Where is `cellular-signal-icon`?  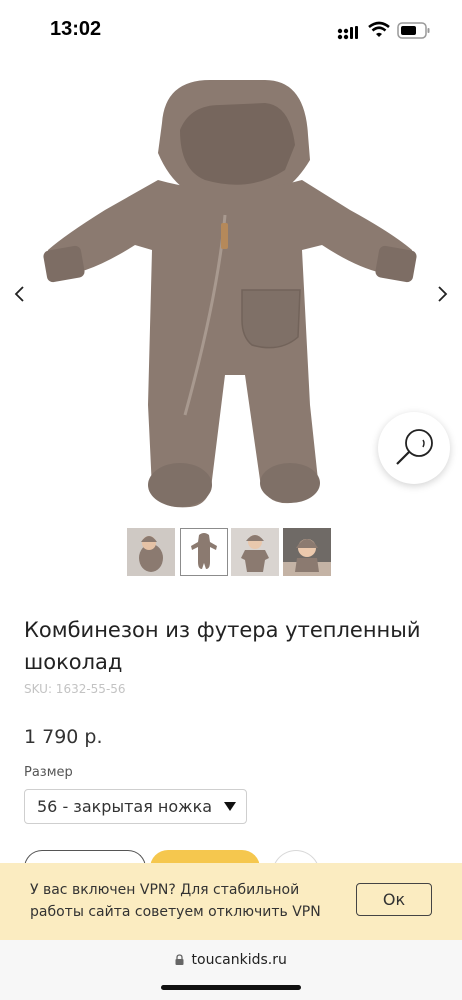 cellular-signal-icon is located at coordinates (348, 34).